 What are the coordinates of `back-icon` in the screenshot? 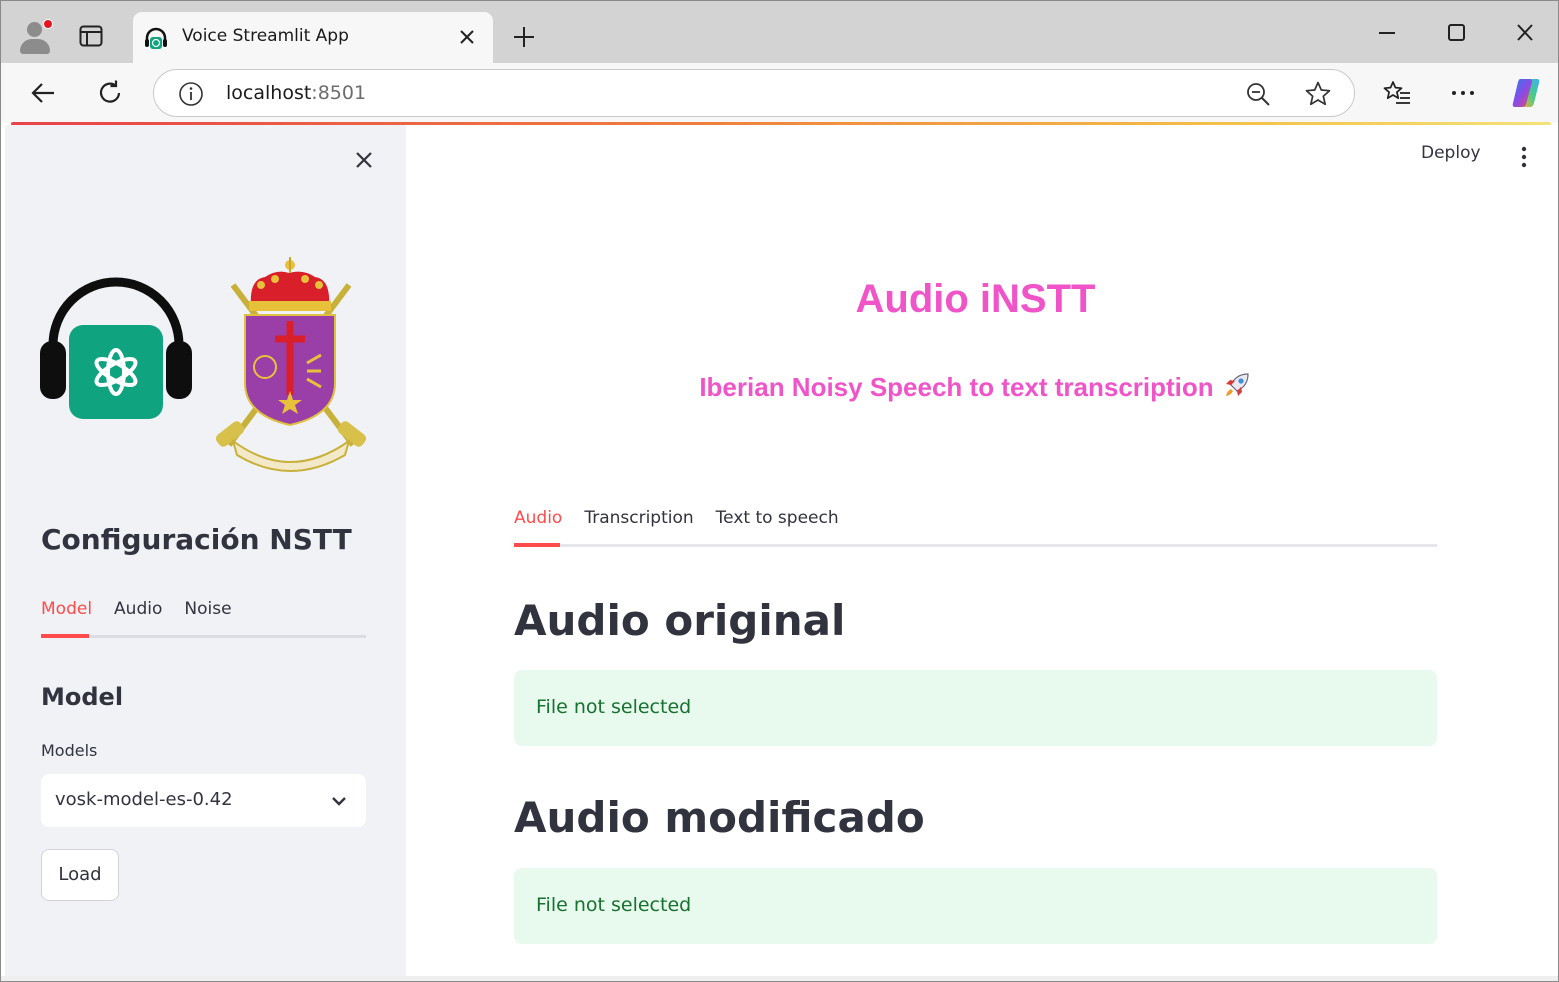 It's located at (43, 93).